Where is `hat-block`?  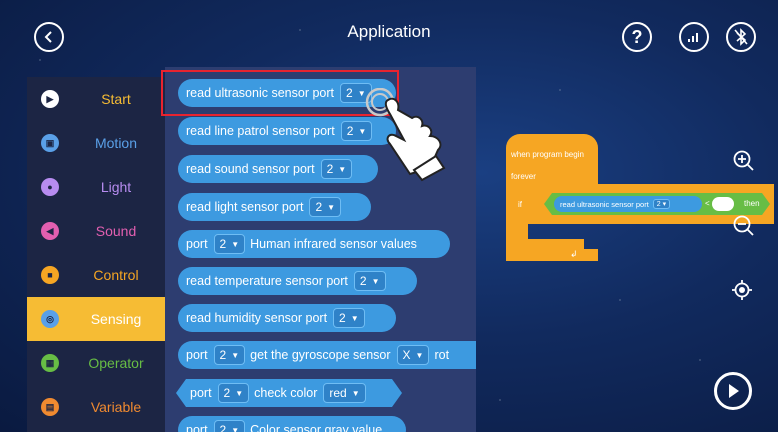
hat-block is located at coordinates (552, 149).